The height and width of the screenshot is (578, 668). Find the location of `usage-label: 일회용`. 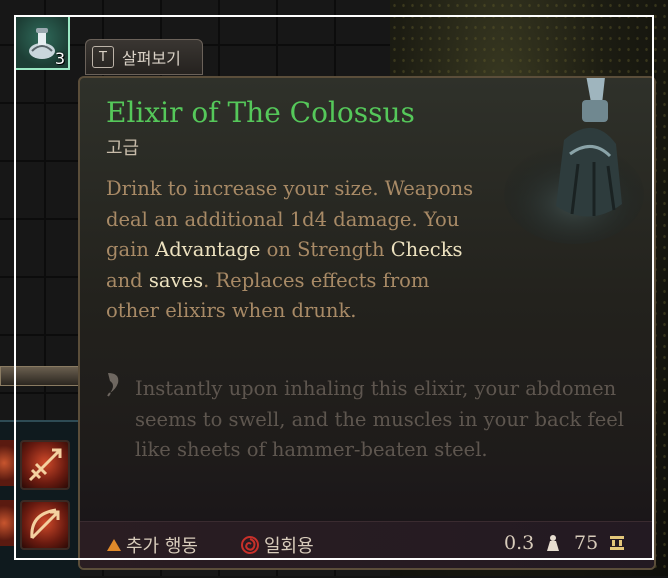

usage-label: 일회용 is located at coordinates (289, 546).